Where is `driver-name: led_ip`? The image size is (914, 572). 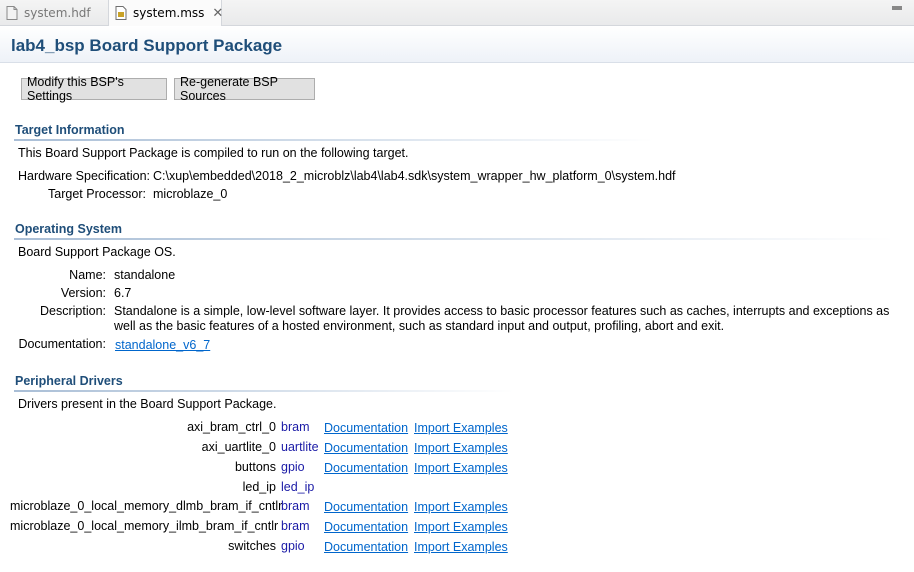 driver-name: led_ip is located at coordinates (298, 487).